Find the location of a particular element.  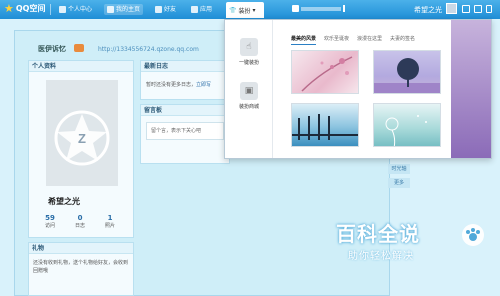

home-icon is located at coordinates (62, 9).